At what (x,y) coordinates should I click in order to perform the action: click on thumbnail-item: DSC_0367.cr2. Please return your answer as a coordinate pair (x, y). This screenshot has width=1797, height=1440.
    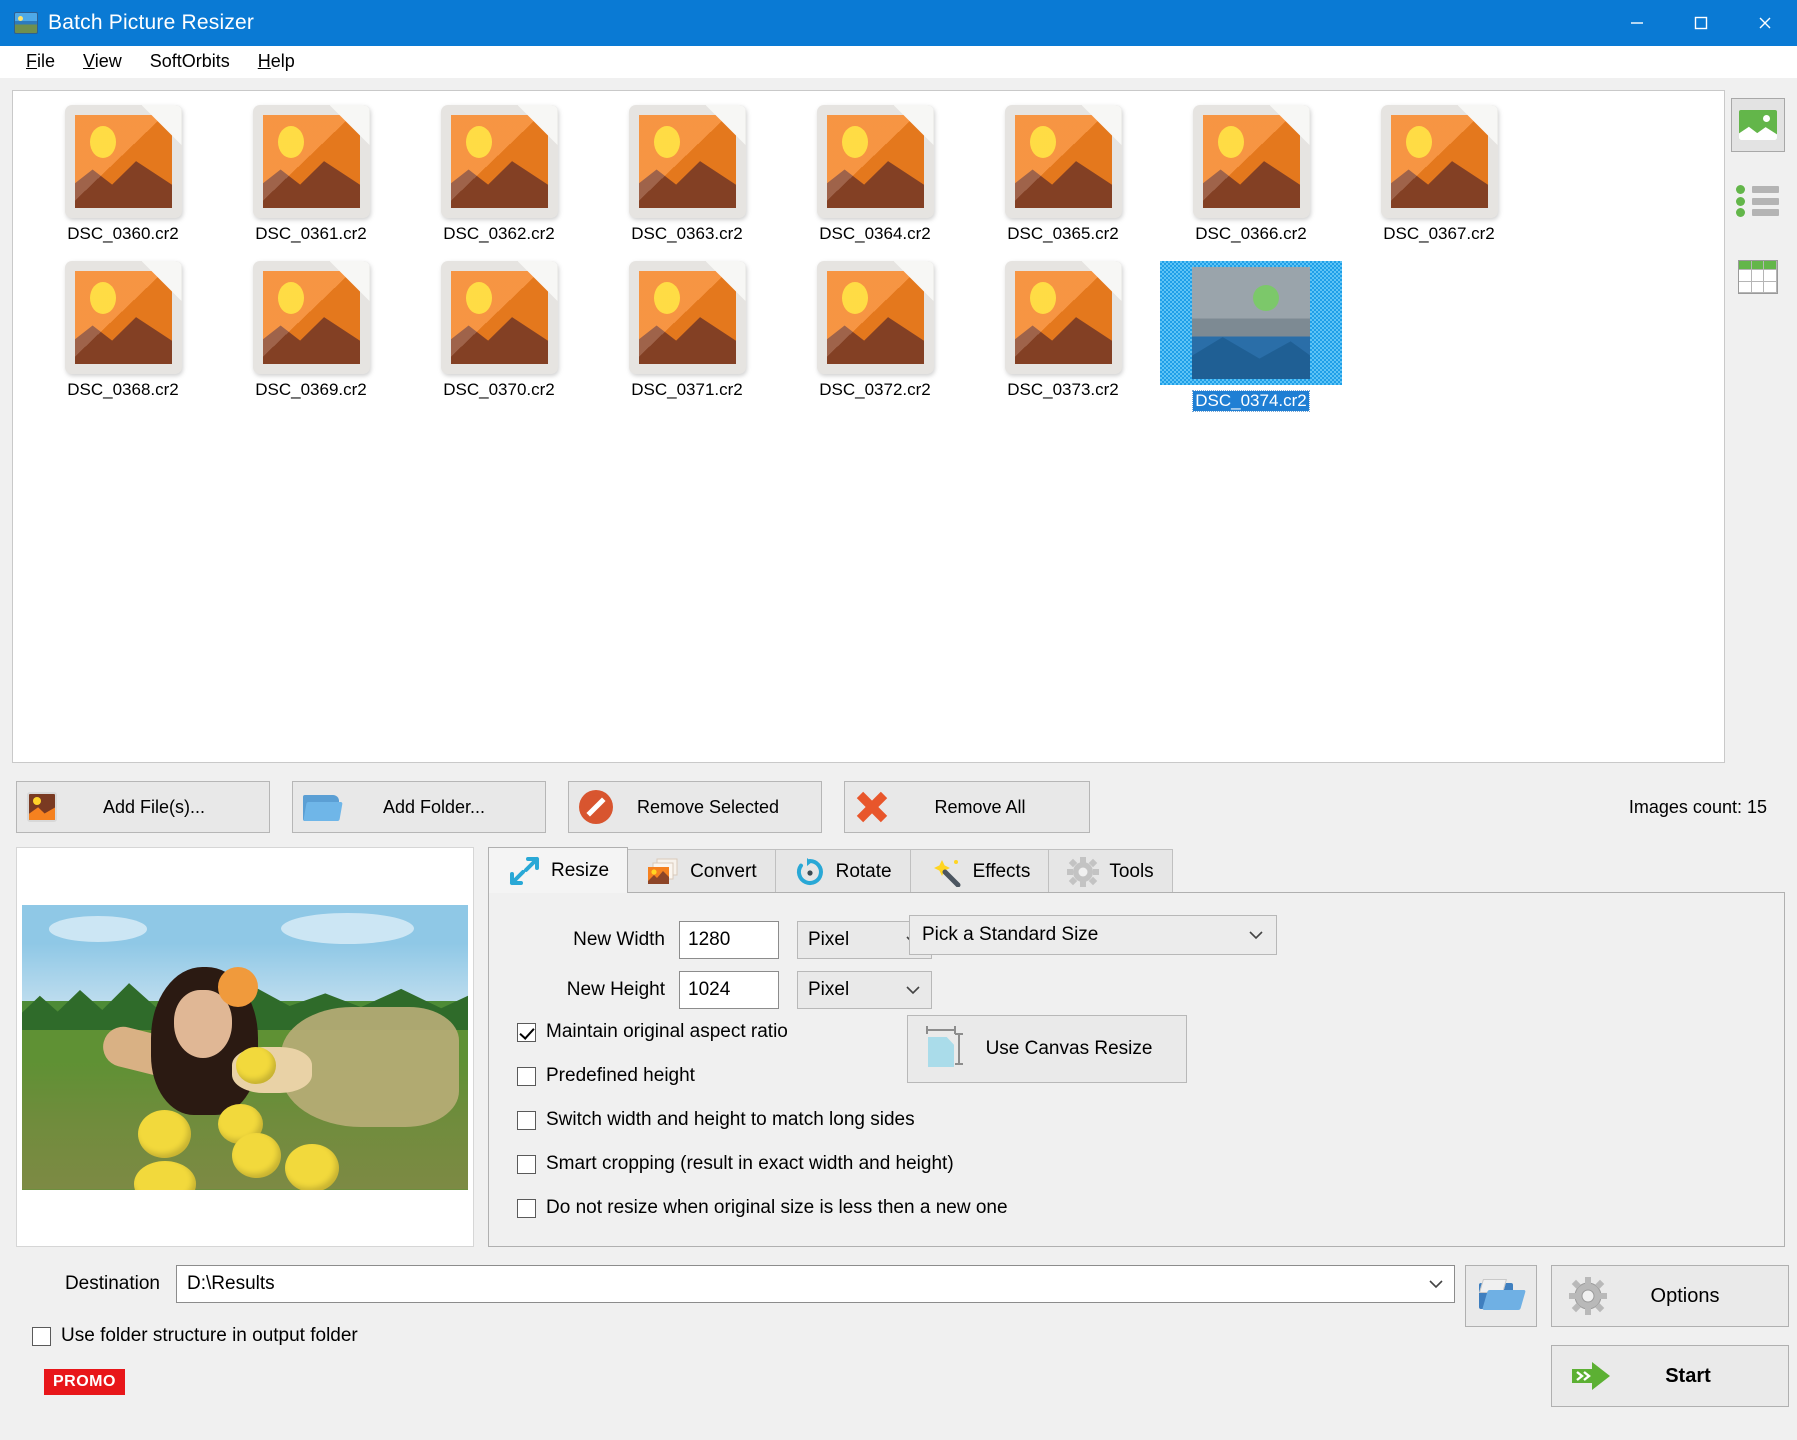
    Looking at the image, I should click on (1439, 180).